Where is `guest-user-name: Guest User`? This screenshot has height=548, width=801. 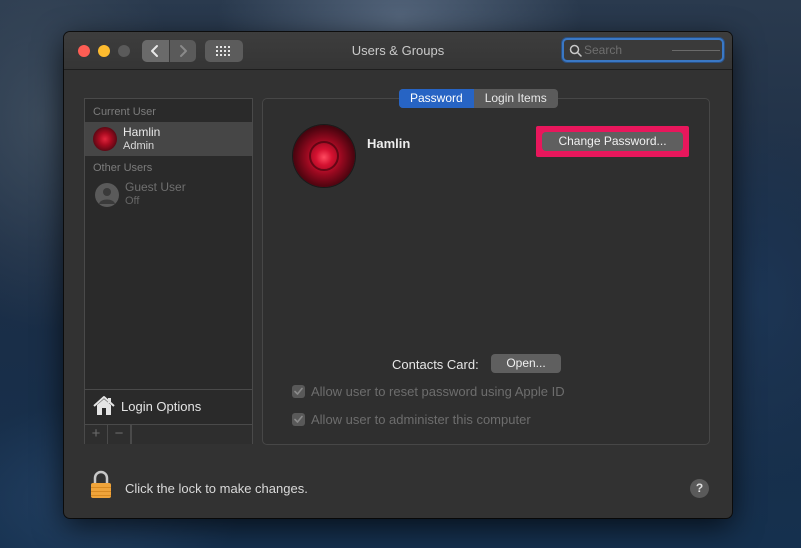
guest-user-name: Guest User is located at coordinates (155, 187).